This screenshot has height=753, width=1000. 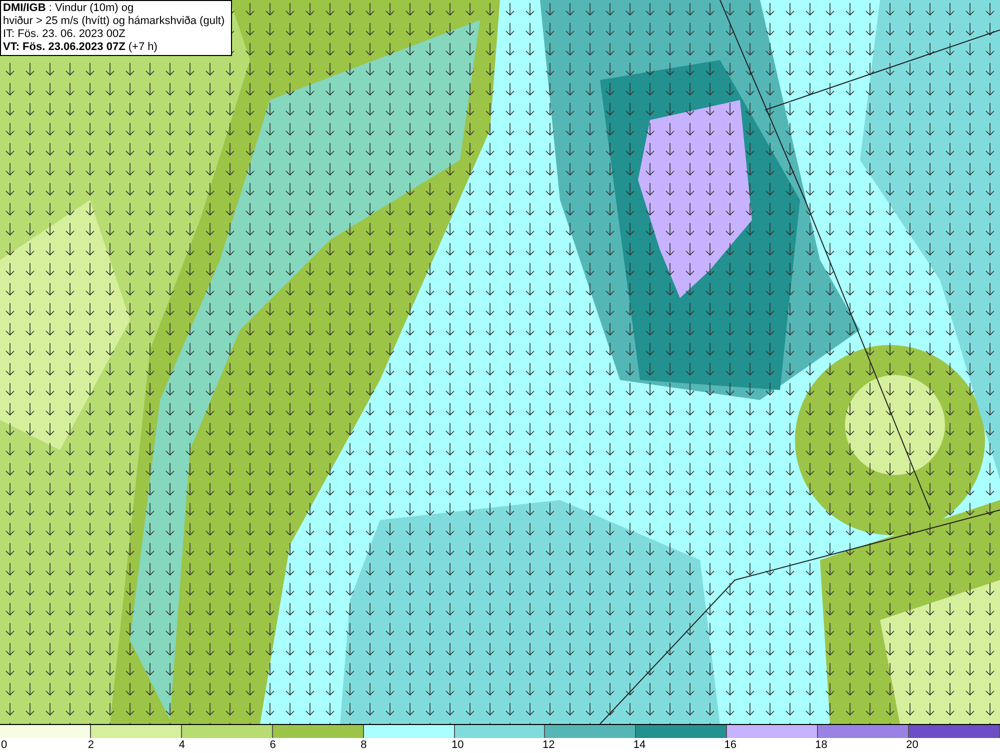 What do you see at coordinates (91, 745) in the screenshot?
I see `legend-label: 2` at bounding box center [91, 745].